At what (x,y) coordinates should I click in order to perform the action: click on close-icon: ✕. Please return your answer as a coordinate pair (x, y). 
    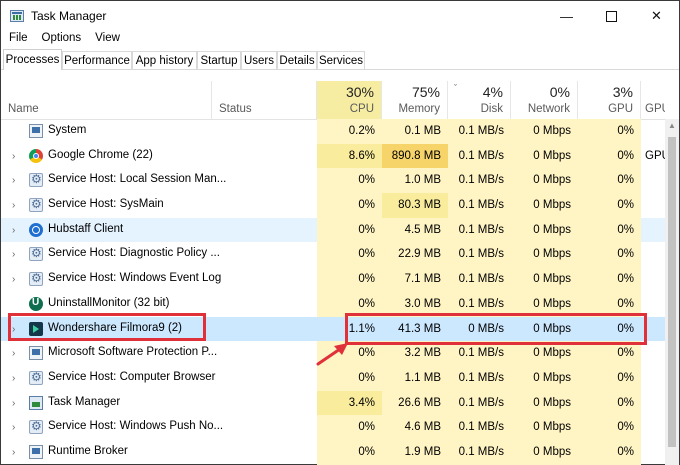
    Looking at the image, I should click on (656, 15).